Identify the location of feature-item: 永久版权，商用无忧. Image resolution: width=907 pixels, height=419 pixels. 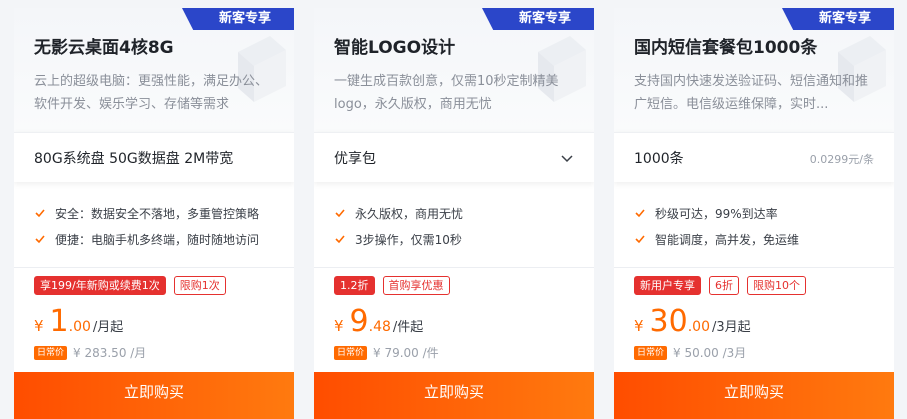
(398, 213).